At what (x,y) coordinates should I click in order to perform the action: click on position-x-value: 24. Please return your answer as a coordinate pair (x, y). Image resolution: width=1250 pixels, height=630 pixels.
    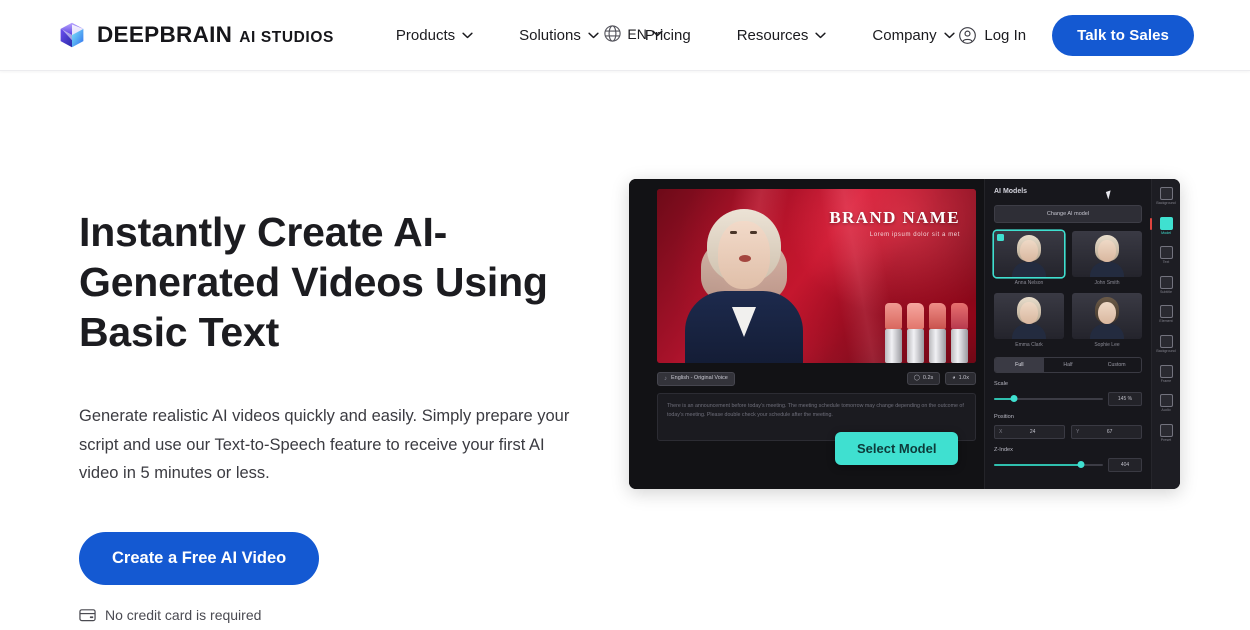
    Looking at the image, I should click on (1032, 432).